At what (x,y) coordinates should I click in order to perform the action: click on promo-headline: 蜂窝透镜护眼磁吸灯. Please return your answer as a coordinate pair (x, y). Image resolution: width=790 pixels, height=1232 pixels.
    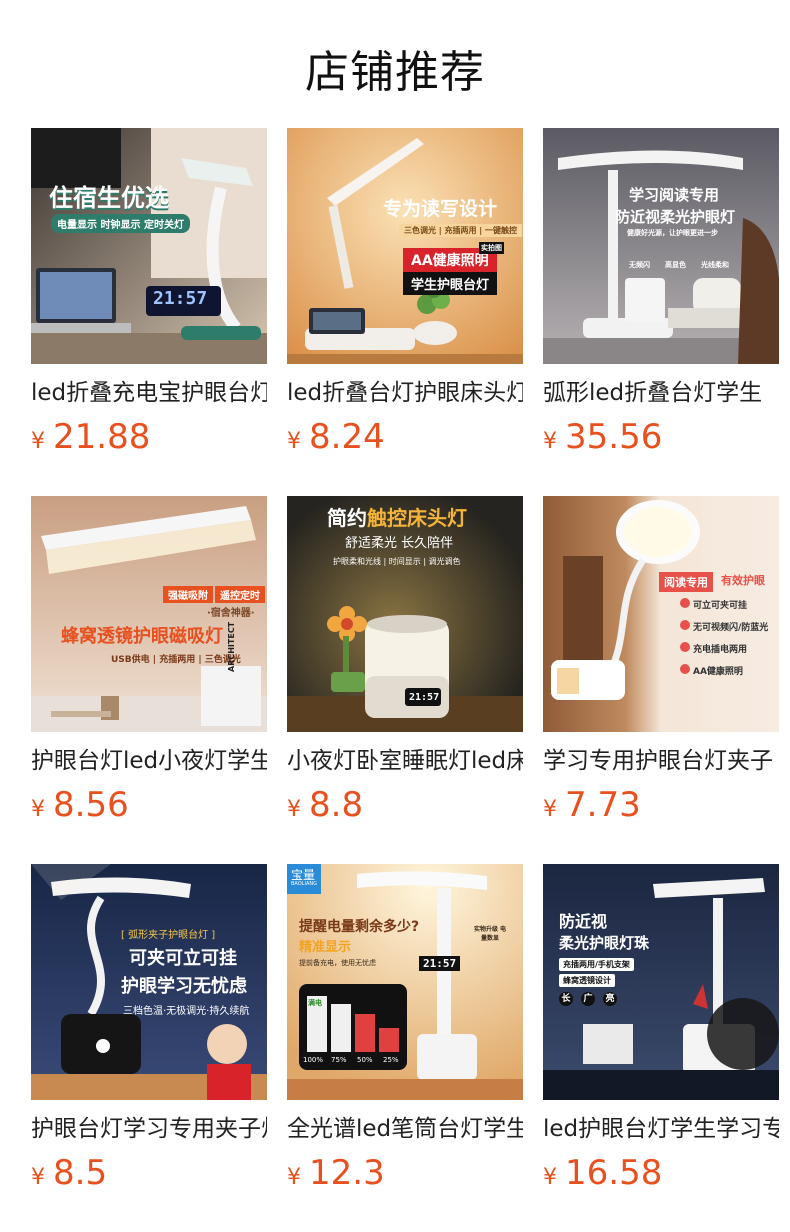
    Looking at the image, I should click on (142, 636).